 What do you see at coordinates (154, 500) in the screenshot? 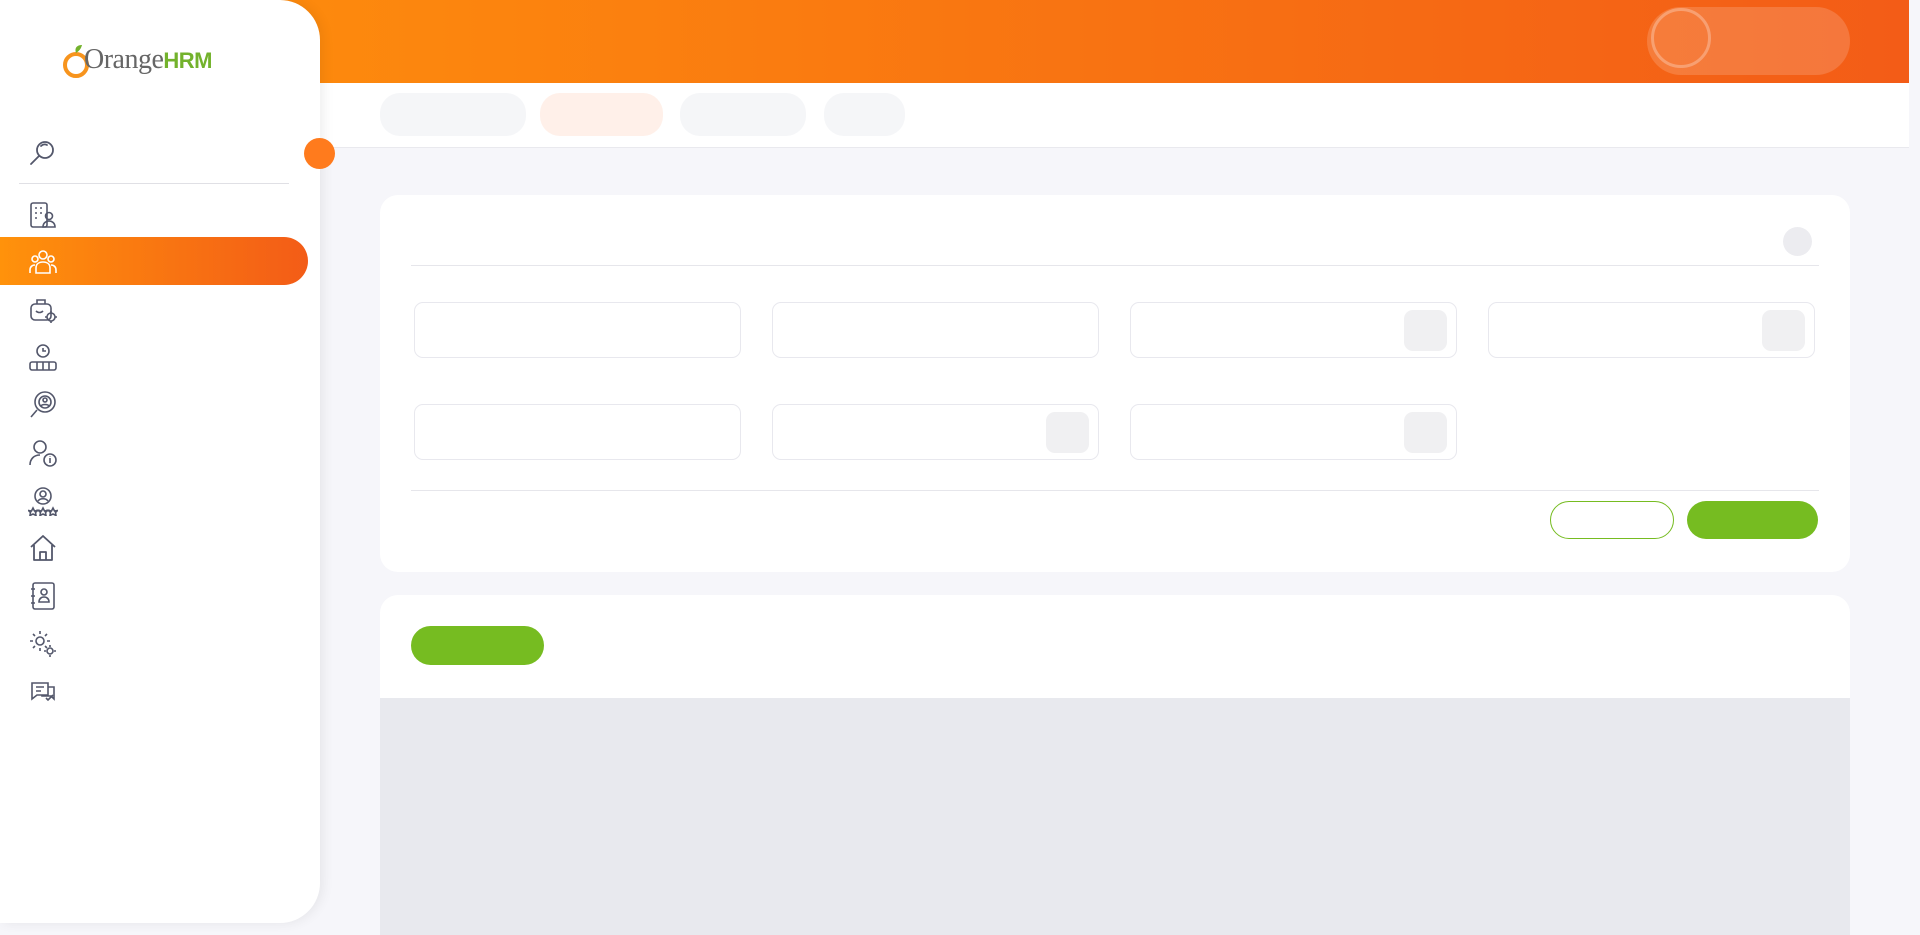
I see `sidebar-item-performance` at bounding box center [154, 500].